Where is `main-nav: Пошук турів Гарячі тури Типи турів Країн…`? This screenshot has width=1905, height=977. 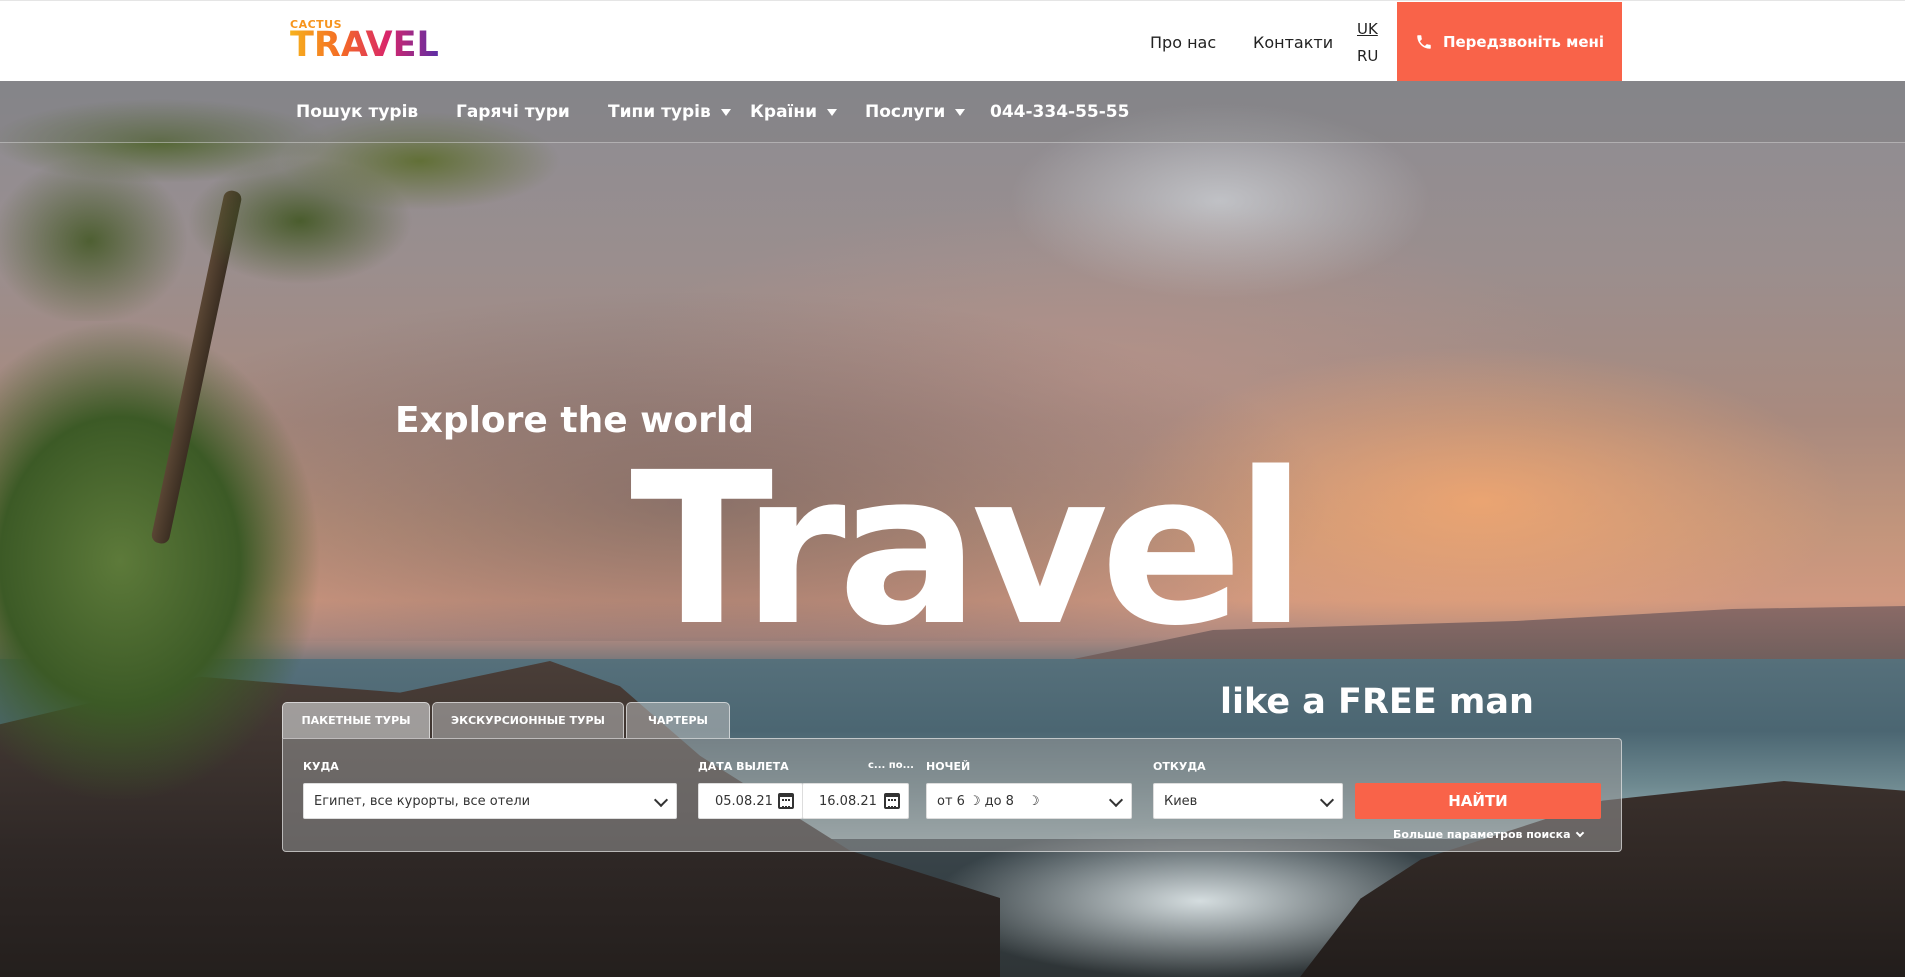 main-nav: Пошук турів Гарячі тури Типи турів Країн… is located at coordinates (952, 112).